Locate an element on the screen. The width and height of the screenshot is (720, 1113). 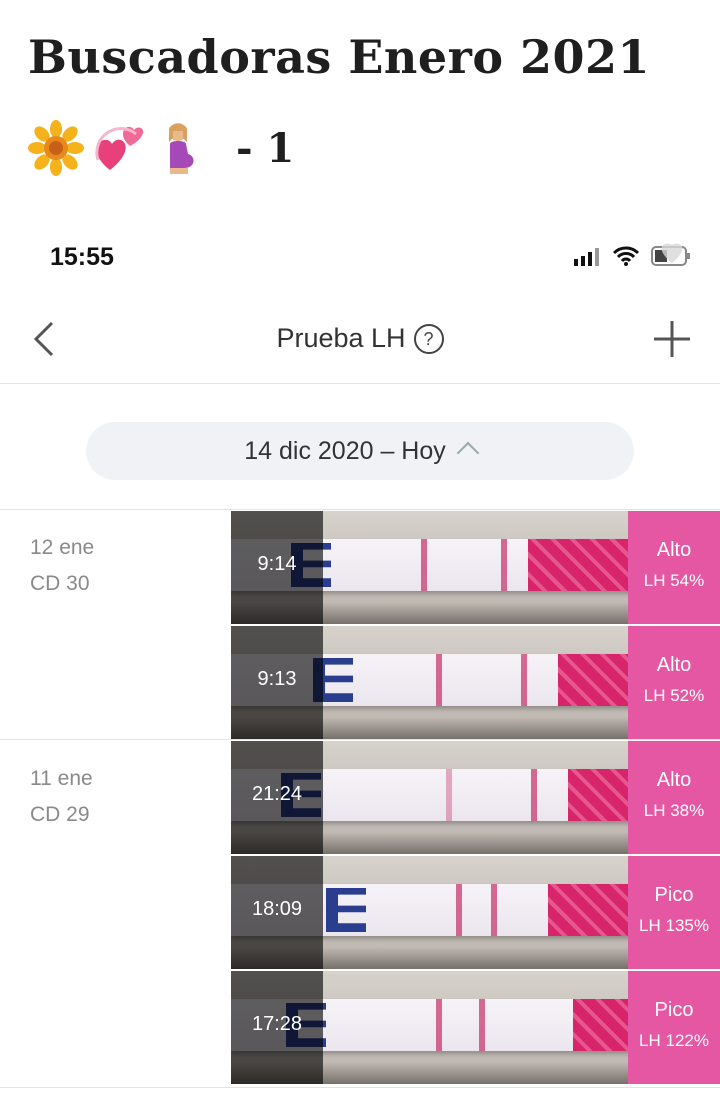
time-panel: 17:28 is located at coordinates (277, 1027).